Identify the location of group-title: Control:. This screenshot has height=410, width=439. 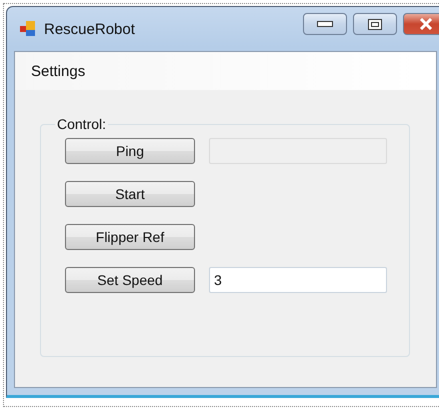
(82, 124).